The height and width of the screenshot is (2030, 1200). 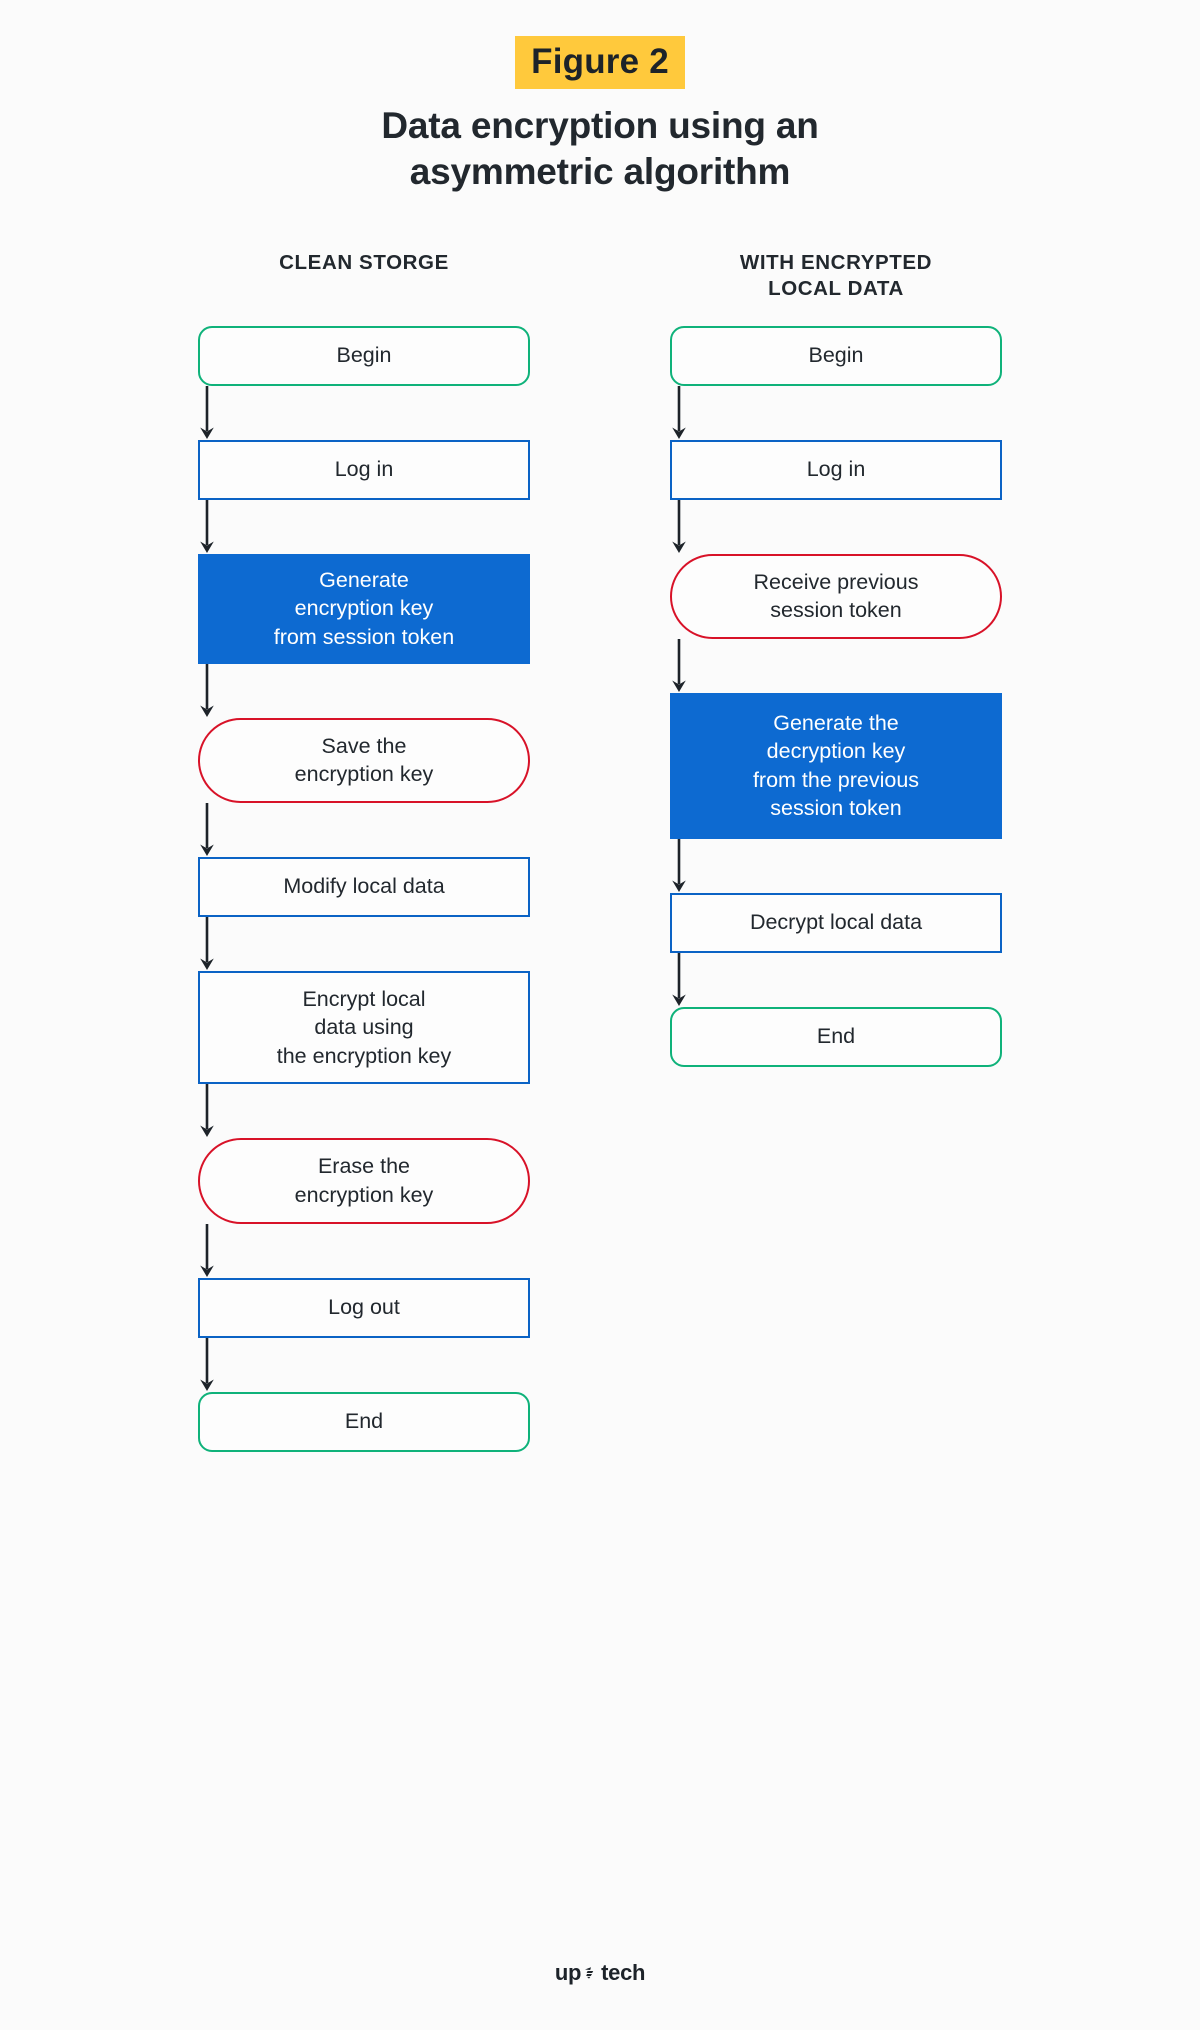 I want to click on column-header-encrypted-local-data: WITH ENCRYPTED LOCAL DATA, so click(x=836, y=275).